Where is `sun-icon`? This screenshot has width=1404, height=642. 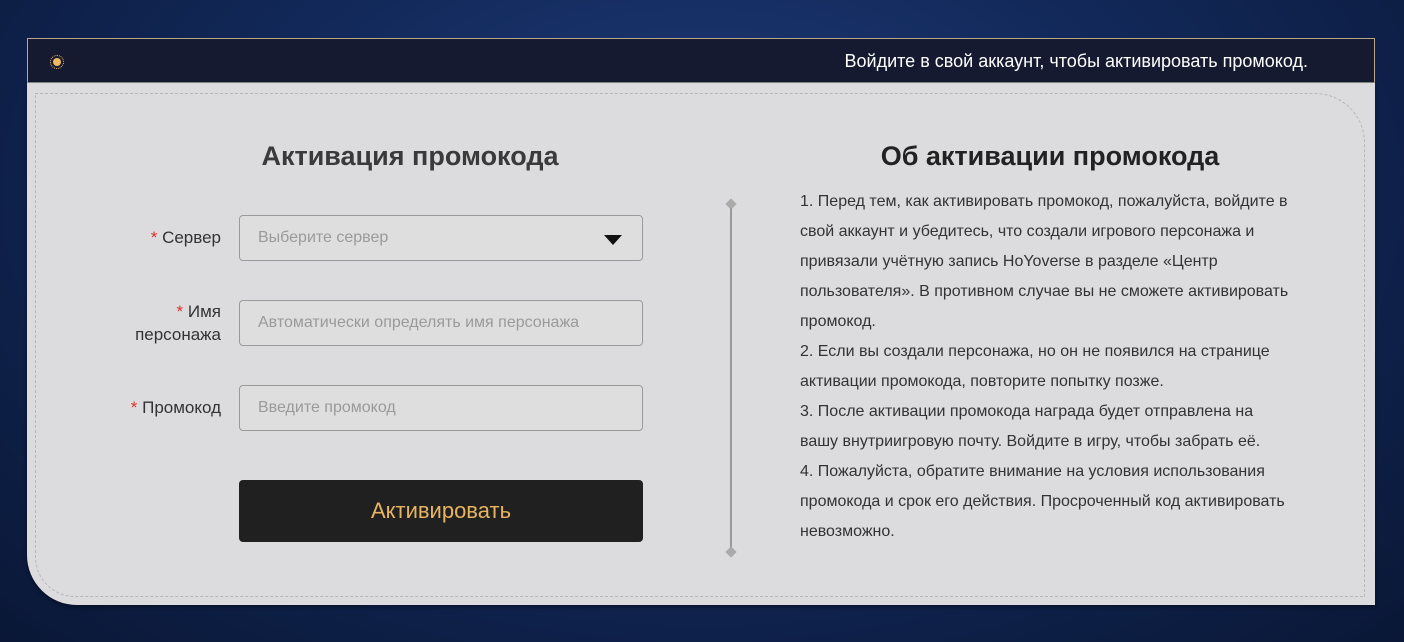 sun-icon is located at coordinates (57, 62).